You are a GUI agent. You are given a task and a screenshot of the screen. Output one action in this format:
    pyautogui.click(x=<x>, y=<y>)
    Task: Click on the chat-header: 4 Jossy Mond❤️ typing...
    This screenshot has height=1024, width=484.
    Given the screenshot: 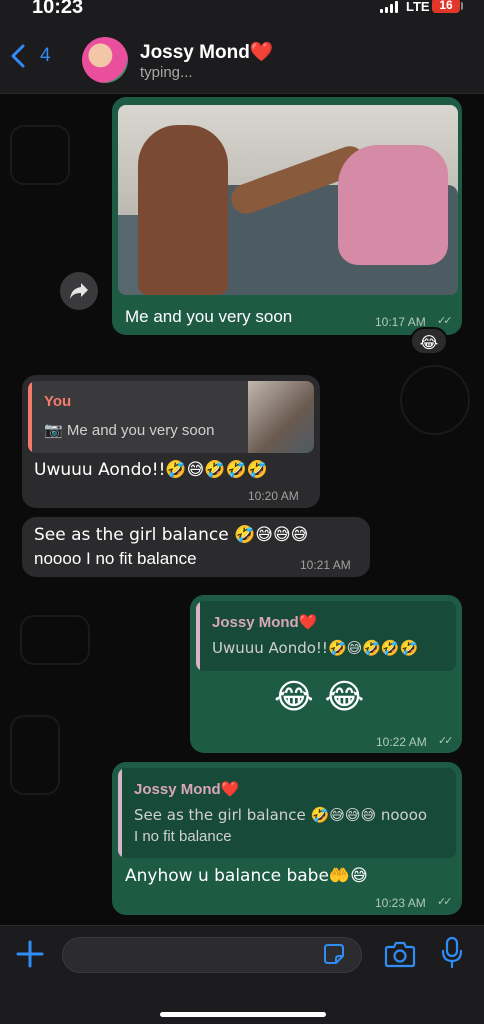 What is the action you would take?
    pyautogui.click(x=242, y=57)
    